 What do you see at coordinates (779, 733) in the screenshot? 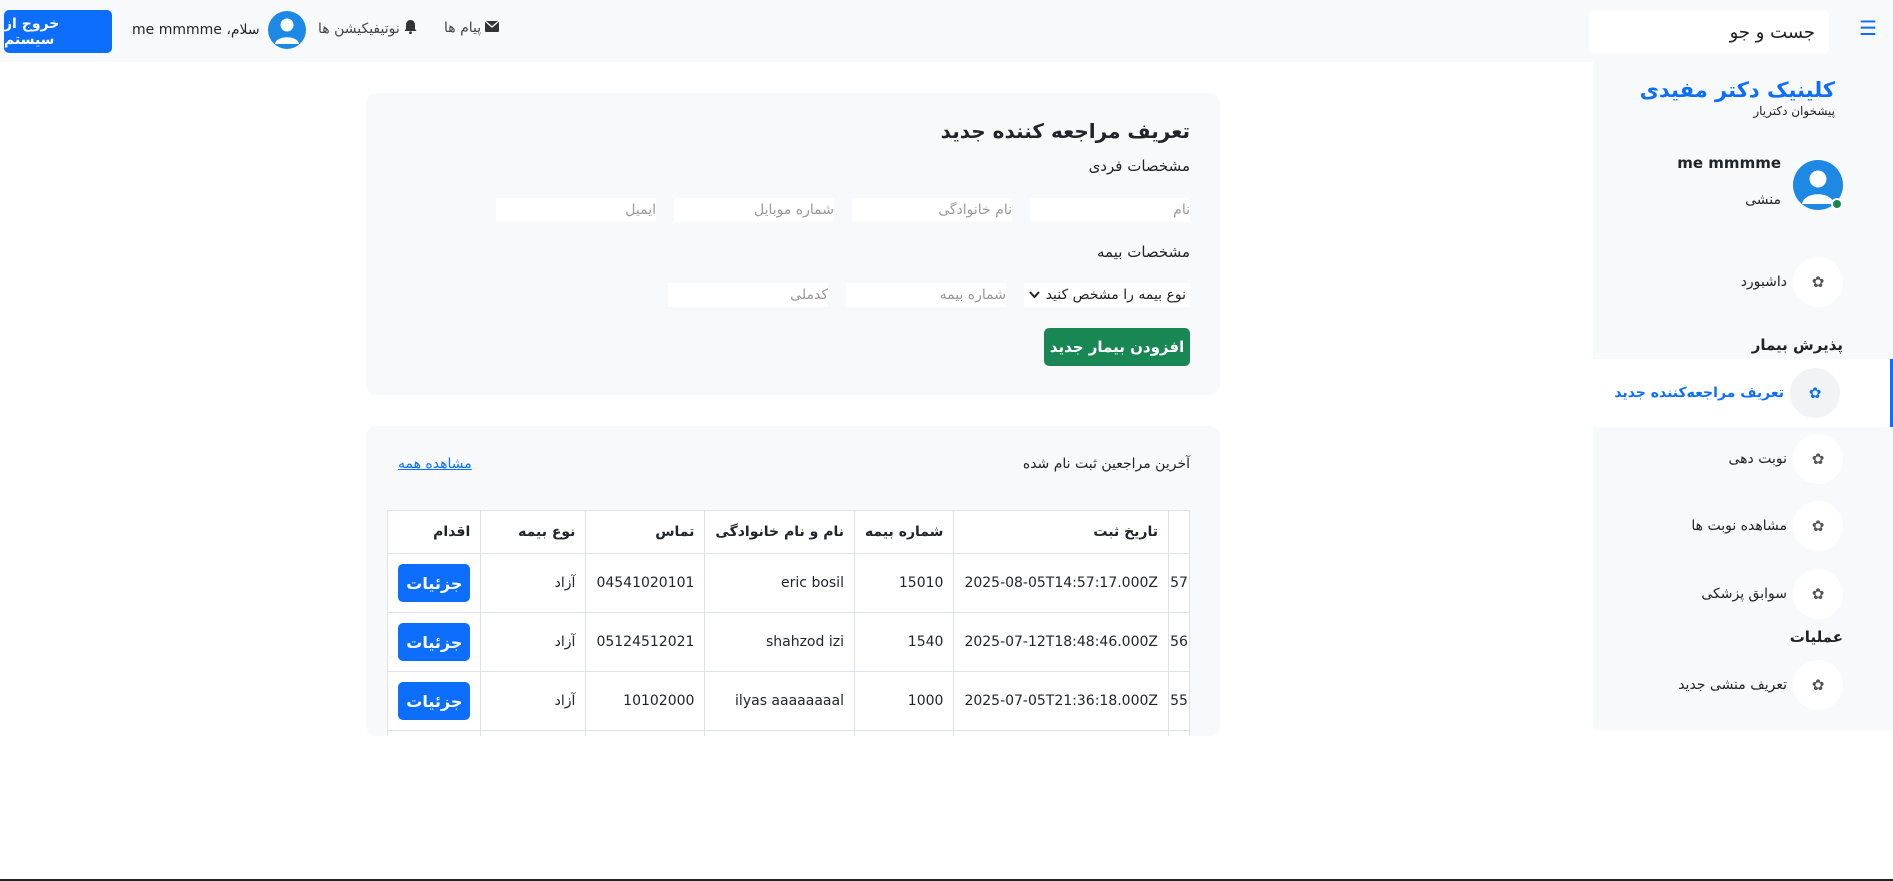
I see `row-name: ilyas ilyassss` at bounding box center [779, 733].